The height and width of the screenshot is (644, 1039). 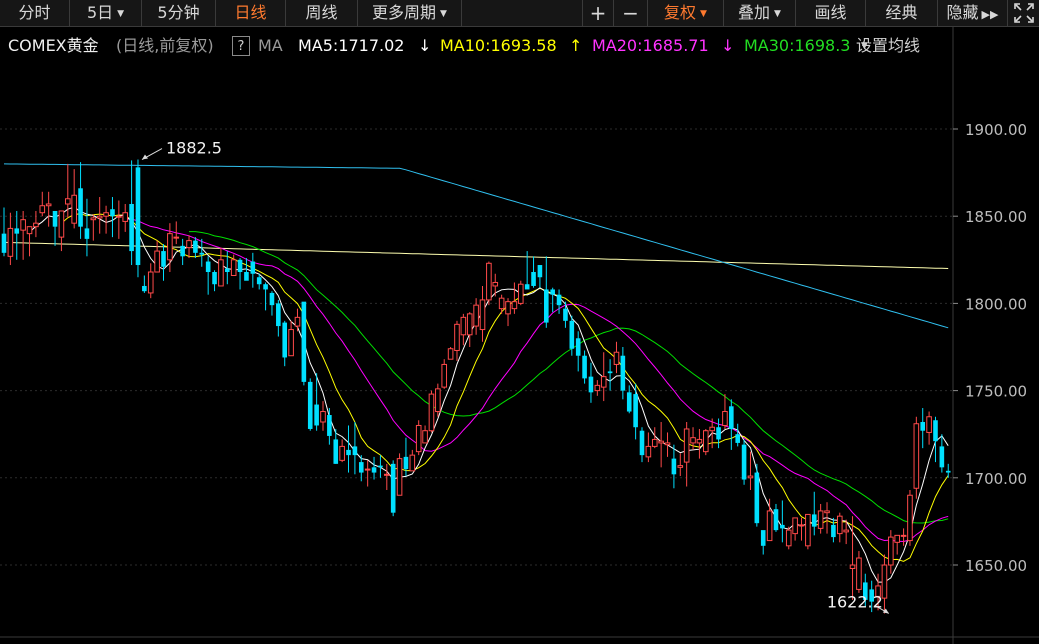 What do you see at coordinates (855, 601) in the screenshot?
I see `annotation-low: 1622.2` at bounding box center [855, 601].